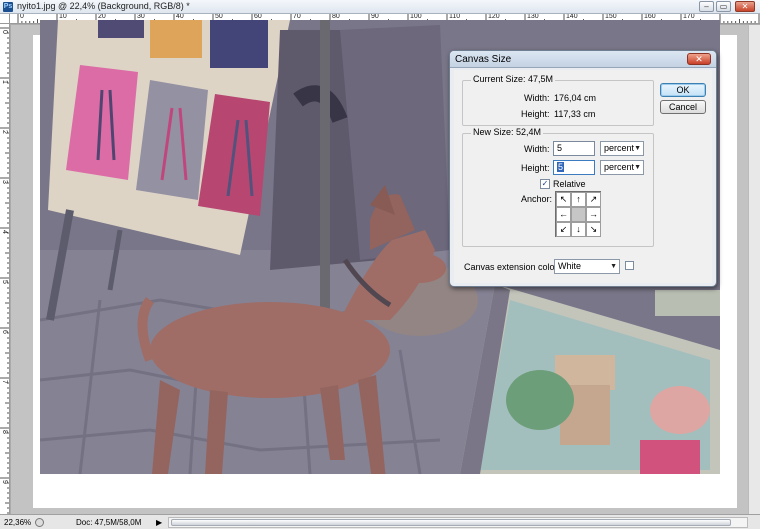 This screenshot has height=529, width=760. Describe the element at coordinates (4, 232) in the screenshot. I see `ruler-label: 4` at that location.